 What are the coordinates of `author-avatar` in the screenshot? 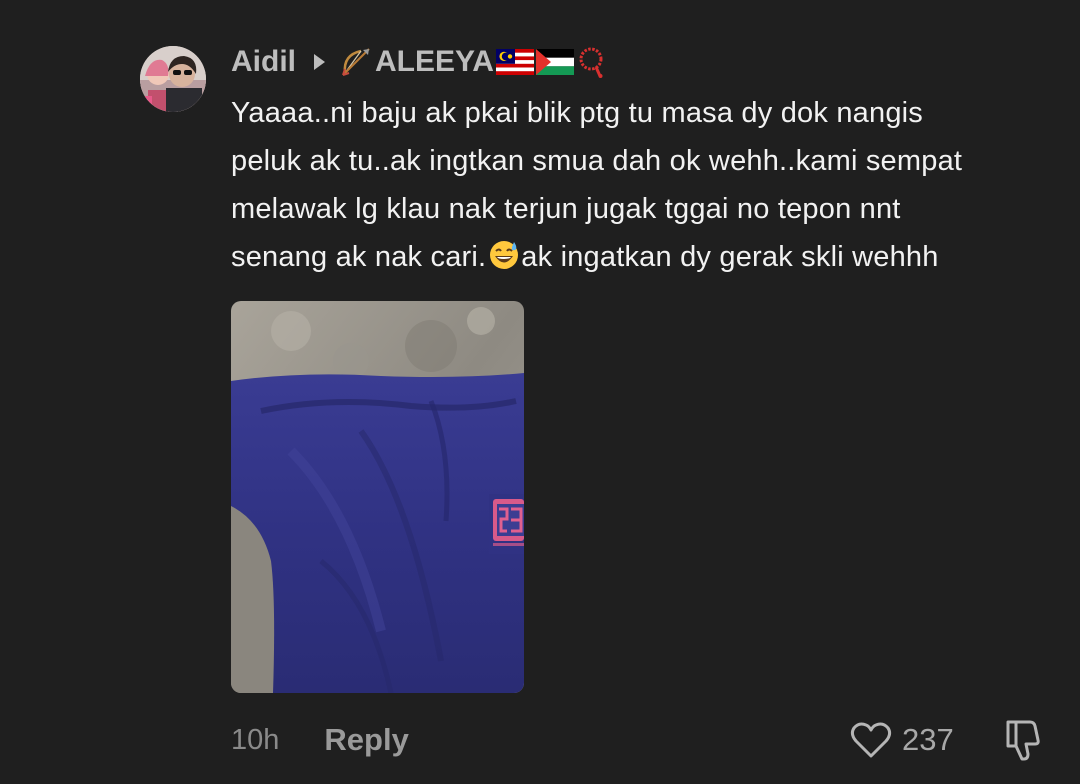 It's located at (173, 79).